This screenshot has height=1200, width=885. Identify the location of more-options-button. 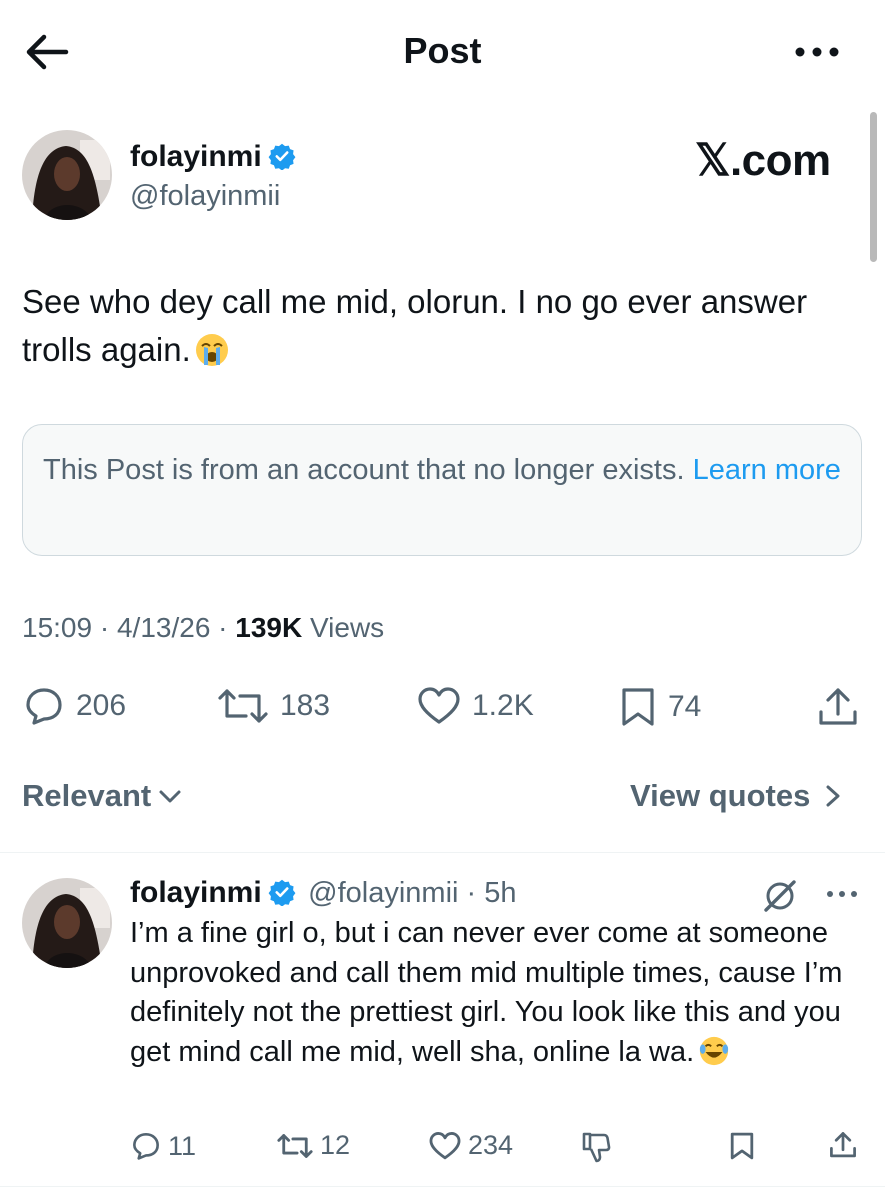
(817, 52).